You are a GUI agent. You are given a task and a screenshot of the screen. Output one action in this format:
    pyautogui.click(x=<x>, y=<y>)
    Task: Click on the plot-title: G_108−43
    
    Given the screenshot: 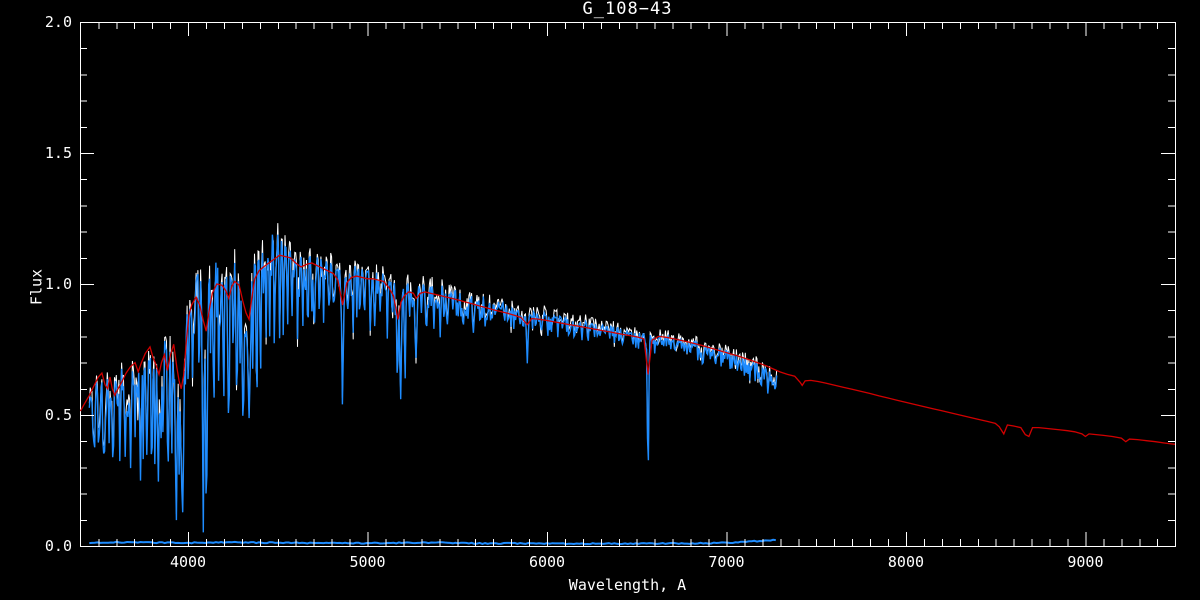 What is the action you would take?
    pyautogui.click(x=627, y=9)
    